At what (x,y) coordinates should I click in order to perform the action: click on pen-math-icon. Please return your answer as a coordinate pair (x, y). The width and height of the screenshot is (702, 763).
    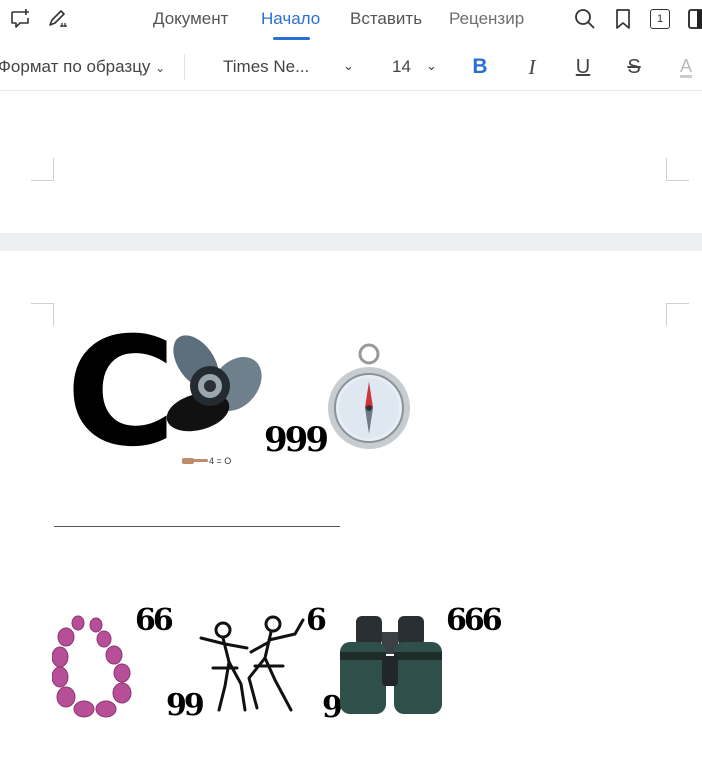
    Looking at the image, I should click on (58, 19).